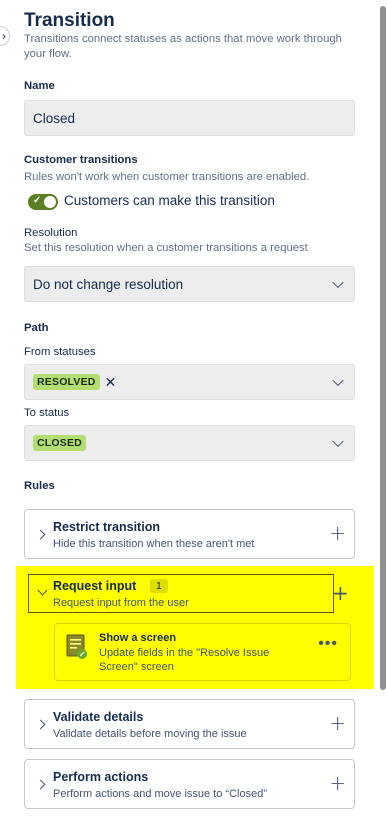  I want to click on name-value: Closed, so click(54, 118).